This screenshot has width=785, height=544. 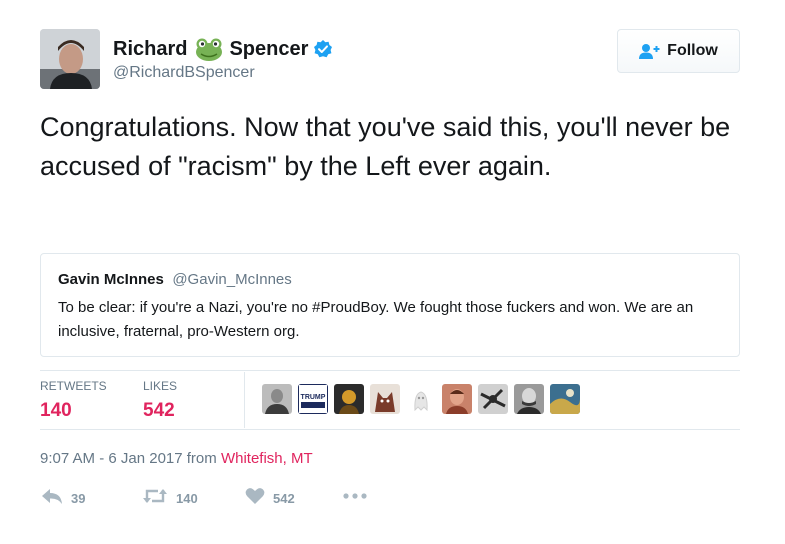 What do you see at coordinates (170, 498) in the screenshot?
I see `retweet-button: 140` at bounding box center [170, 498].